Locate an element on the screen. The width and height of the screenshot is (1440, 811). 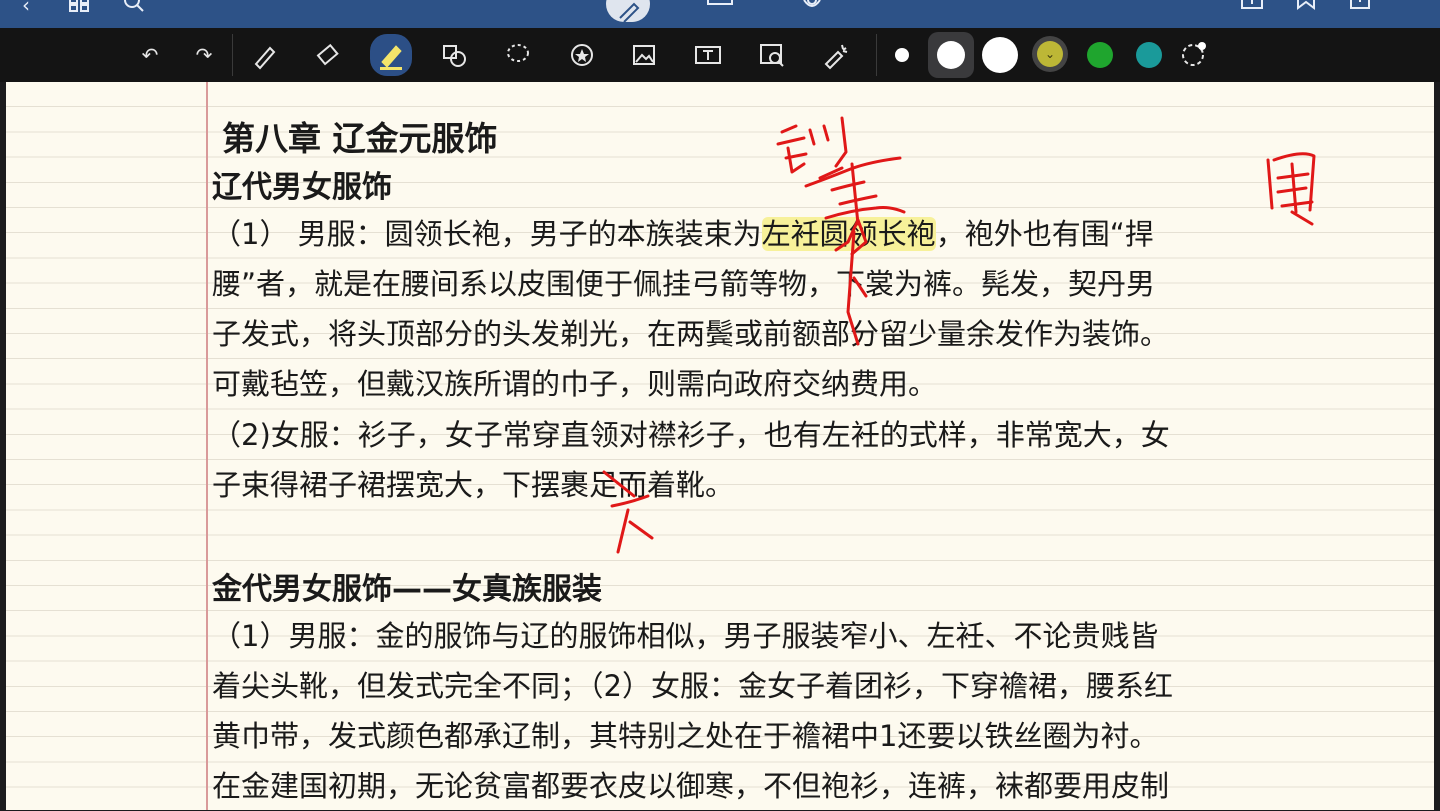
chevron-down-icon: ⌄ is located at coordinates (1050, 54).